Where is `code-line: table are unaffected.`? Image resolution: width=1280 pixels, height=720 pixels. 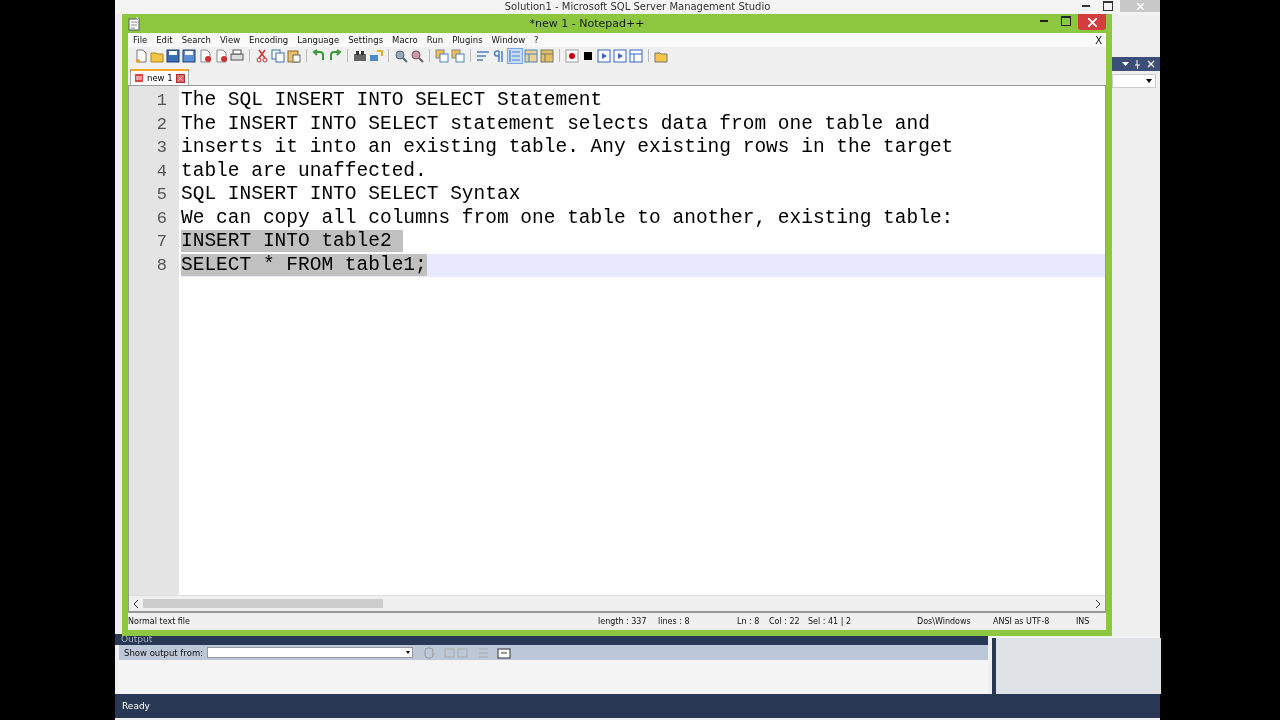 code-line: table are unaffected. is located at coordinates (304, 171).